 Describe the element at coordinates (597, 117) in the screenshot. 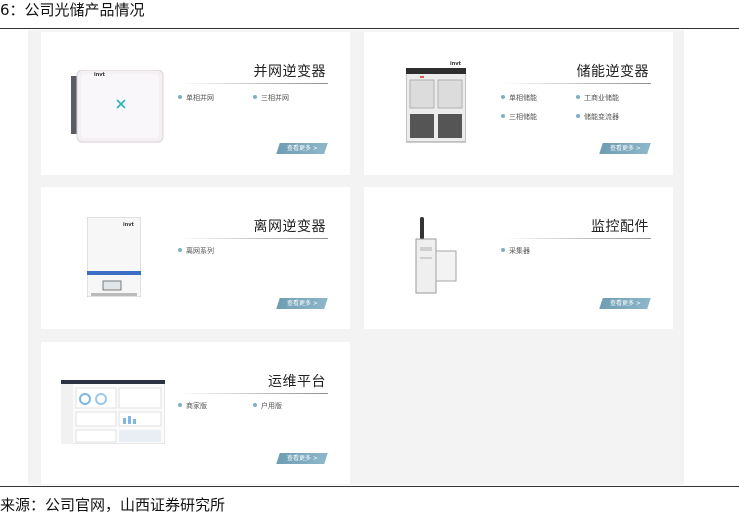

I see `feature-item: 储能变流器` at that location.